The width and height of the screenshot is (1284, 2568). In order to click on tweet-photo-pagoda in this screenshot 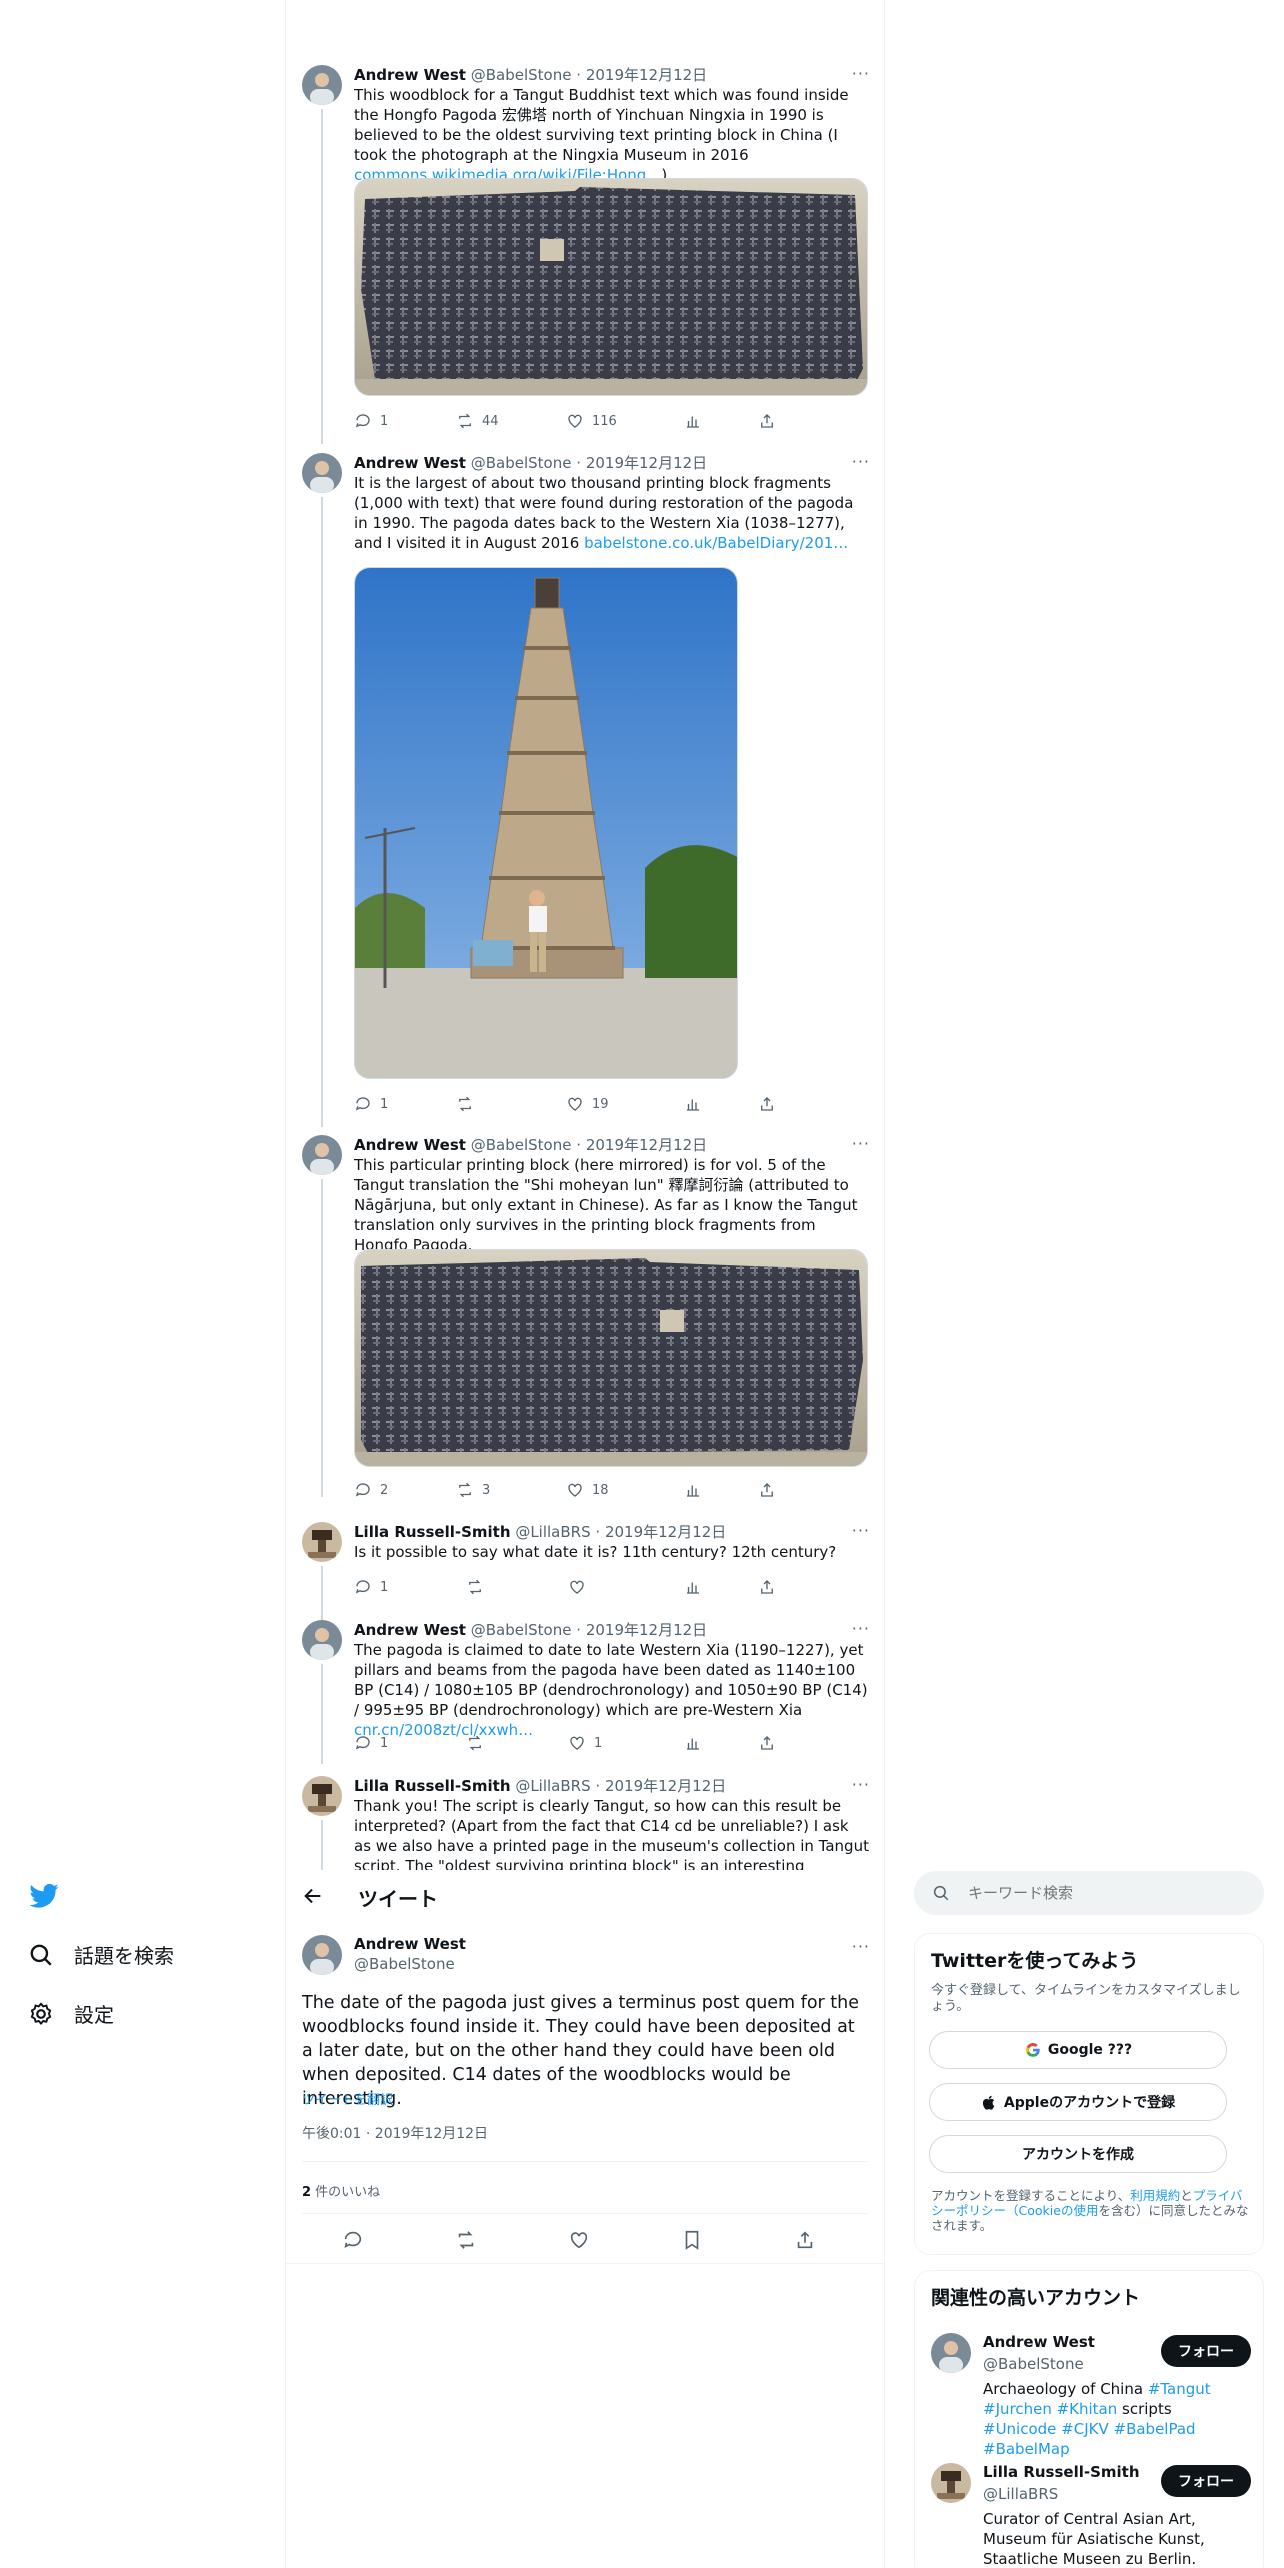, I will do `click(546, 823)`.